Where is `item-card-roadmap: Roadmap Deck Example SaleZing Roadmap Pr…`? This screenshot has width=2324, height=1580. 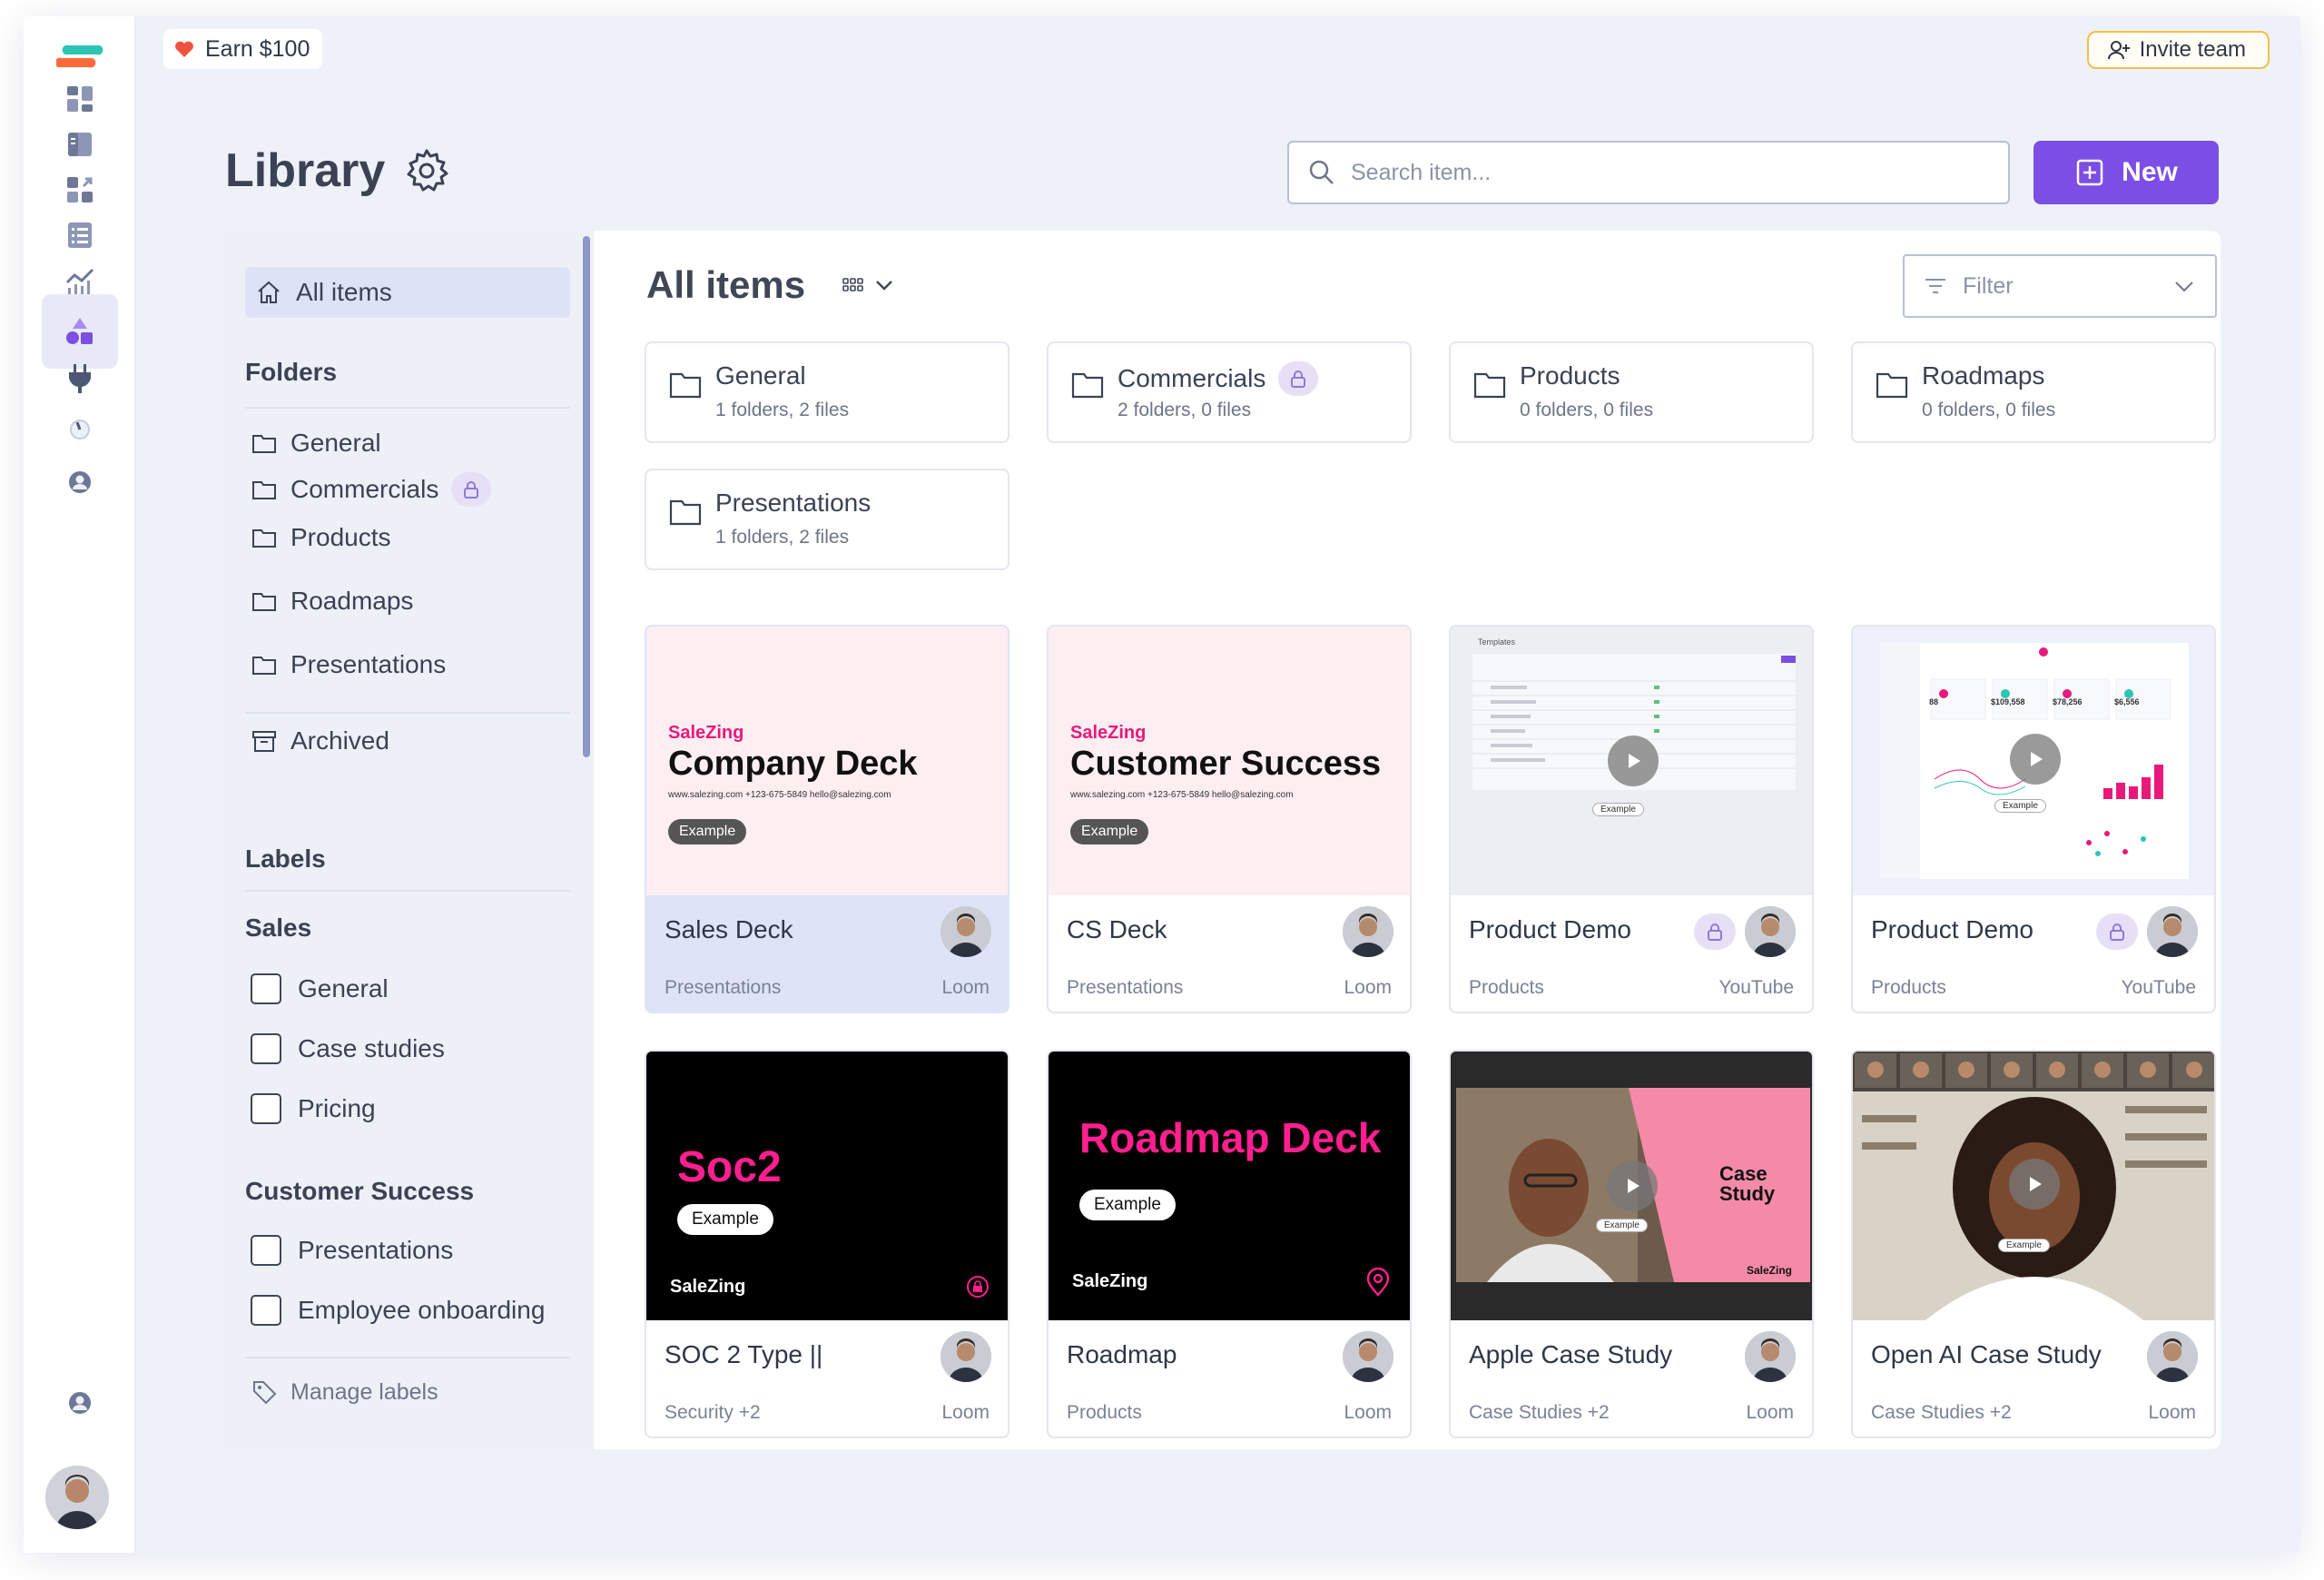 item-card-roadmap: Roadmap Deck Example SaleZing Roadmap Pr… is located at coordinates (1229, 1244).